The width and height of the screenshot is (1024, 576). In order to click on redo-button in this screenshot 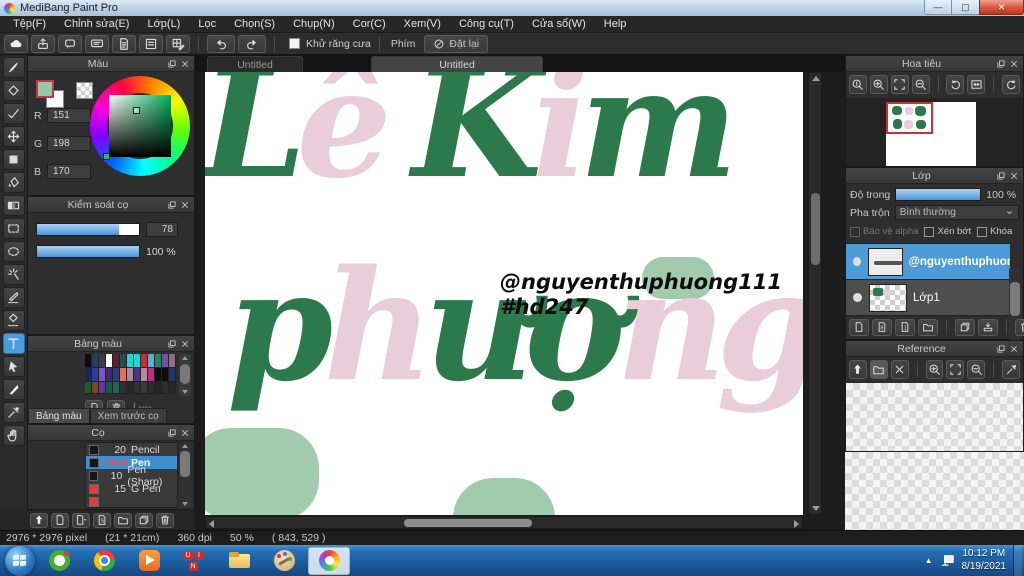, I will do `click(252, 43)`.